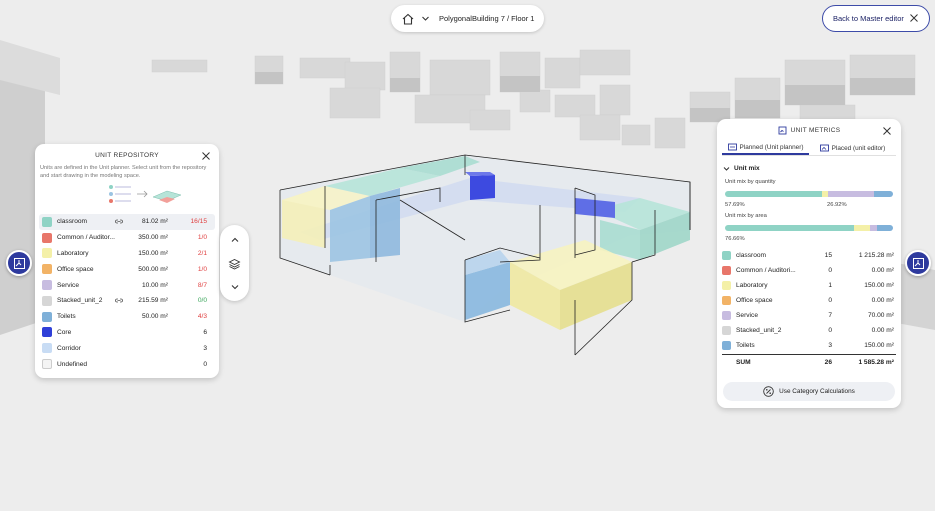 This screenshot has height=511, width=935. Describe the element at coordinates (154, 222) in the screenshot. I see `unit-area: 81.02 m²` at that location.